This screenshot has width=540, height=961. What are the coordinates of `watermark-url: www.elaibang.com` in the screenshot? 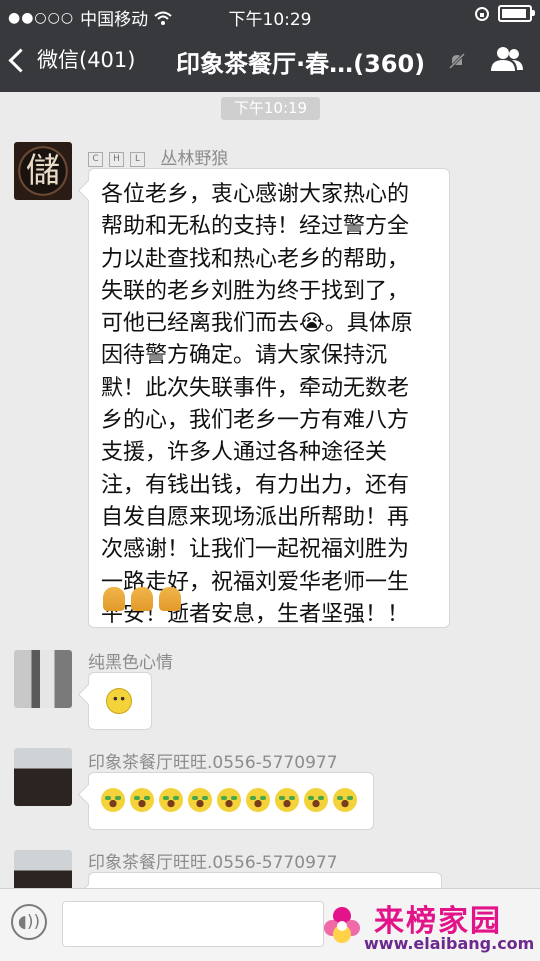 It's located at (449, 943).